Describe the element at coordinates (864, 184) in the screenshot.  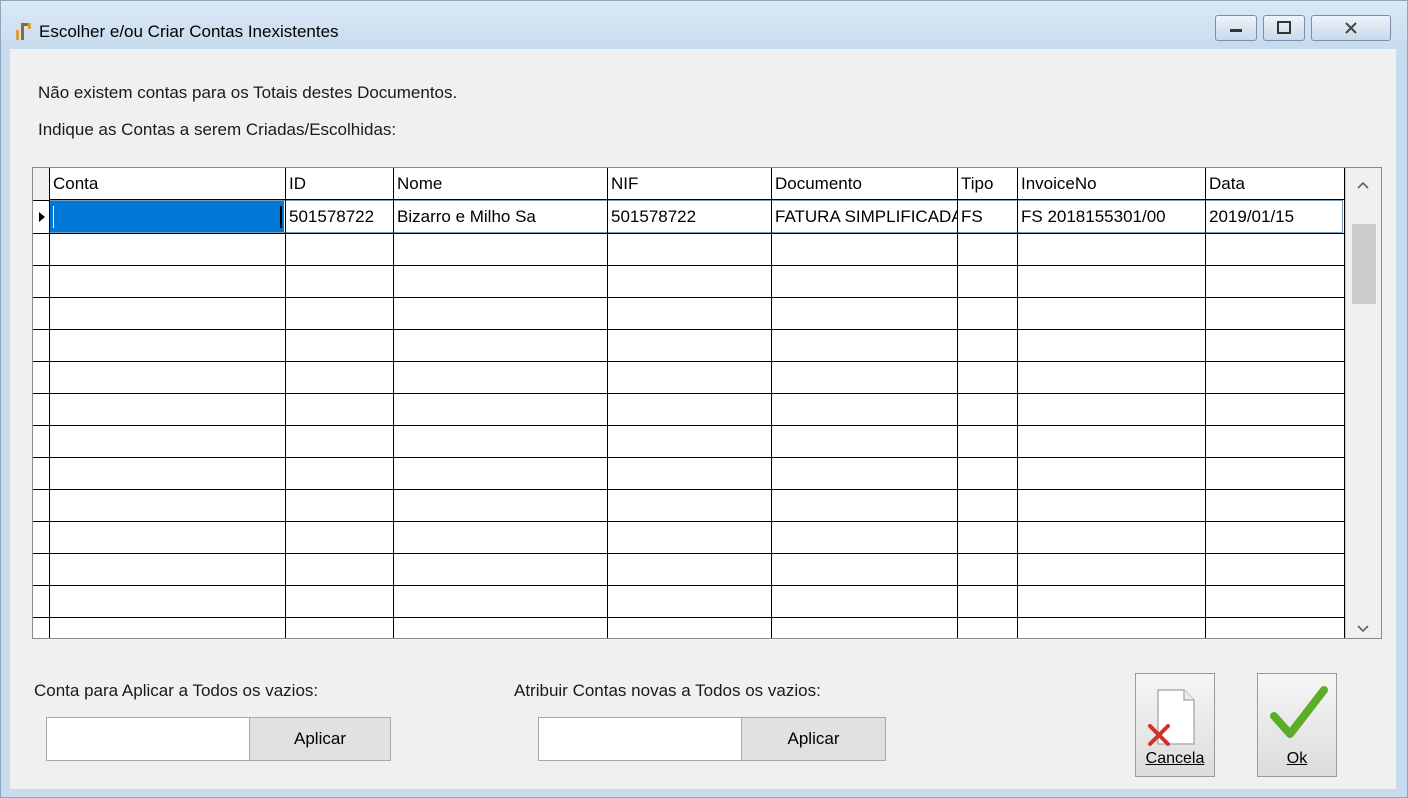
I see `column-header-documento: Documento` at that location.